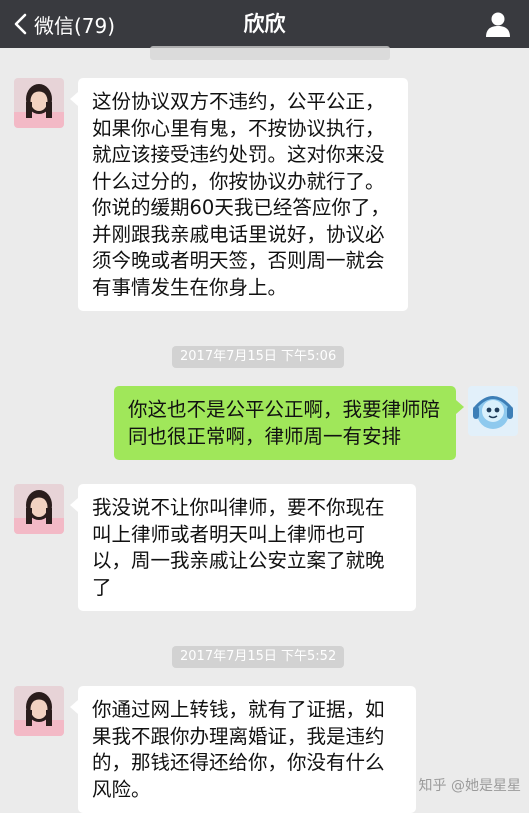  What do you see at coordinates (258, 657) in the screenshot?
I see `timestamp: 2017年7月15日 下午5:52` at bounding box center [258, 657].